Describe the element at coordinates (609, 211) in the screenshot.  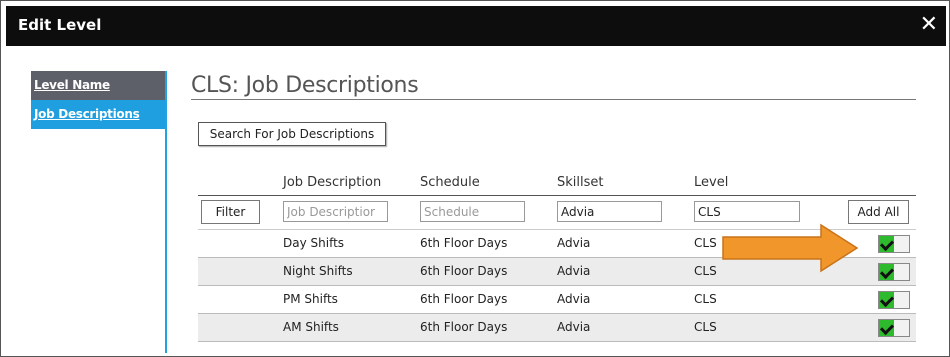
I see `skillset-filter-input` at that location.